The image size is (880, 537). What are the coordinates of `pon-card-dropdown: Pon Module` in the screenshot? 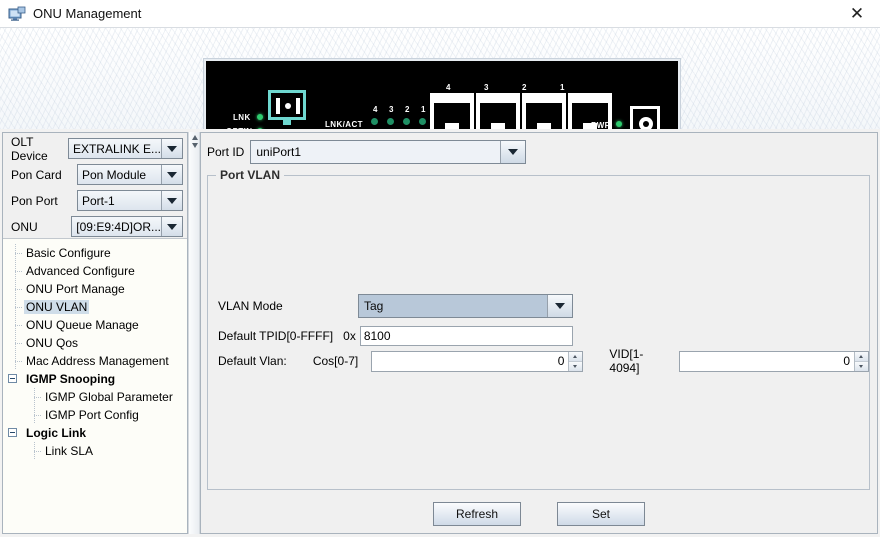 It's located at (130, 174).